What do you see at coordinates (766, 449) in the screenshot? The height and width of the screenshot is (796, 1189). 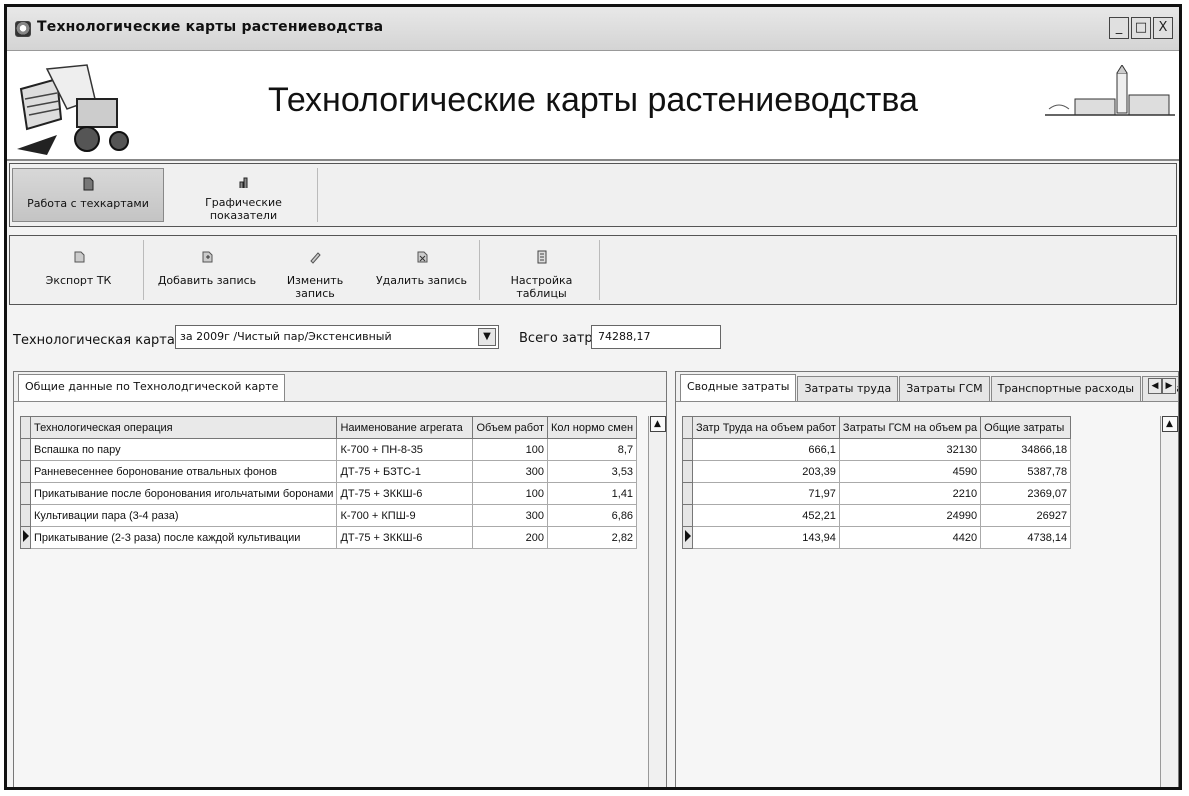 I see `table-cell: 666,1` at bounding box center [766, 449].